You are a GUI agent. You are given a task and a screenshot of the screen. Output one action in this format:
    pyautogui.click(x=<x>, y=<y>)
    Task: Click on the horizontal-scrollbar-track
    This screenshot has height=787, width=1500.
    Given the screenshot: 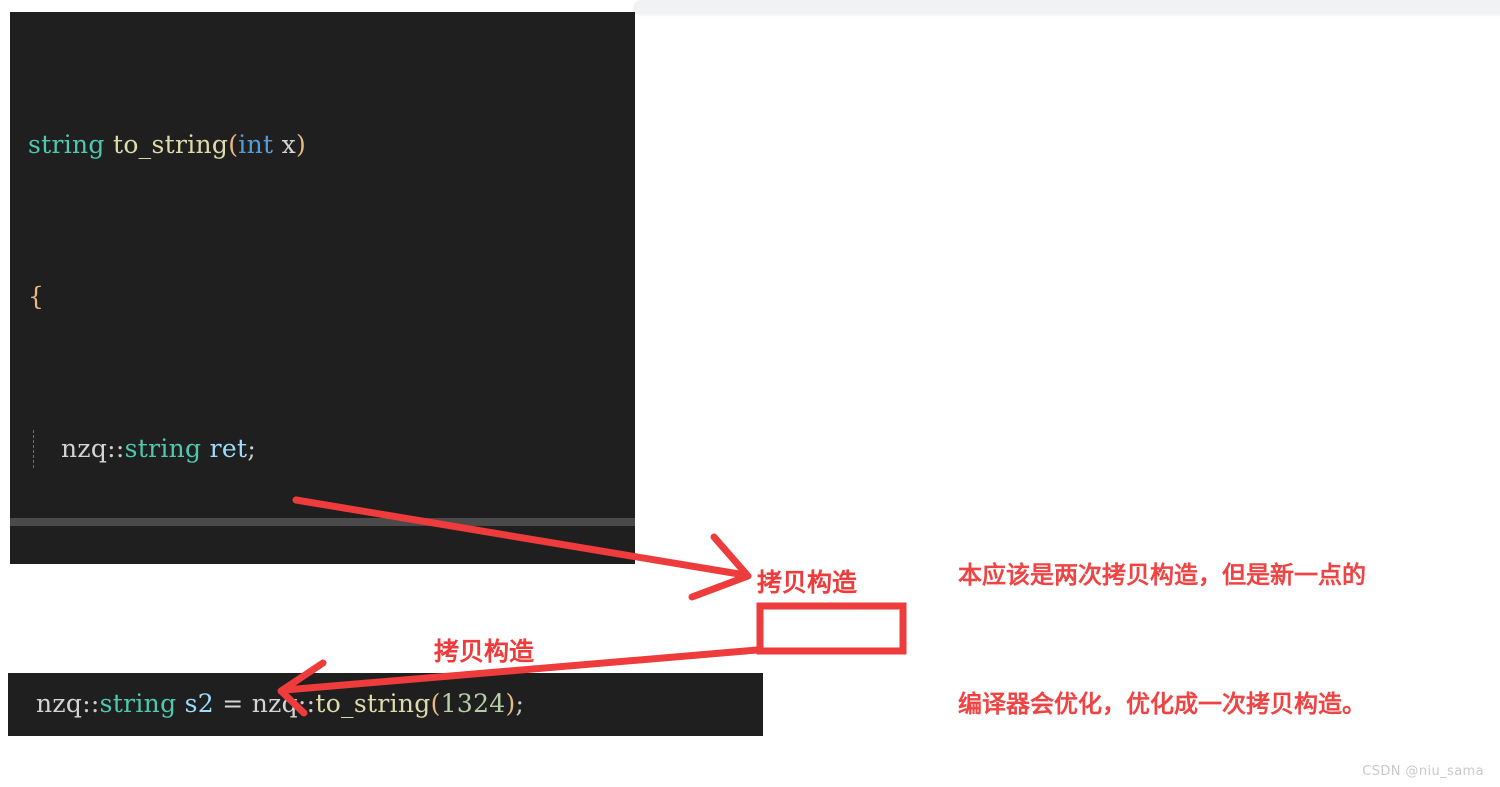 What is the action you would take?
    pyautogui.click(x=322, y=522)
    